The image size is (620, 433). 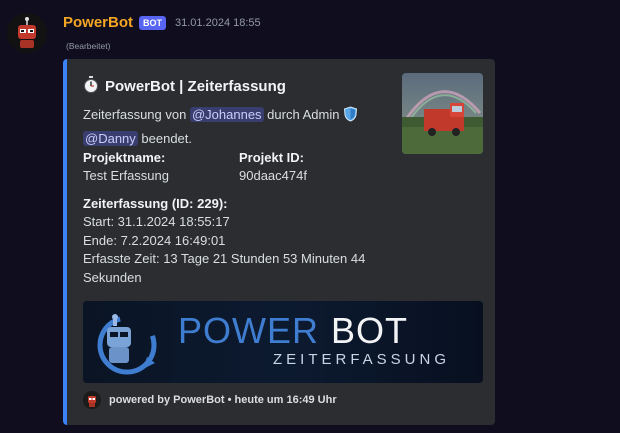 I want to click on field-value: 90daac474f, so click(x=273, y=175).